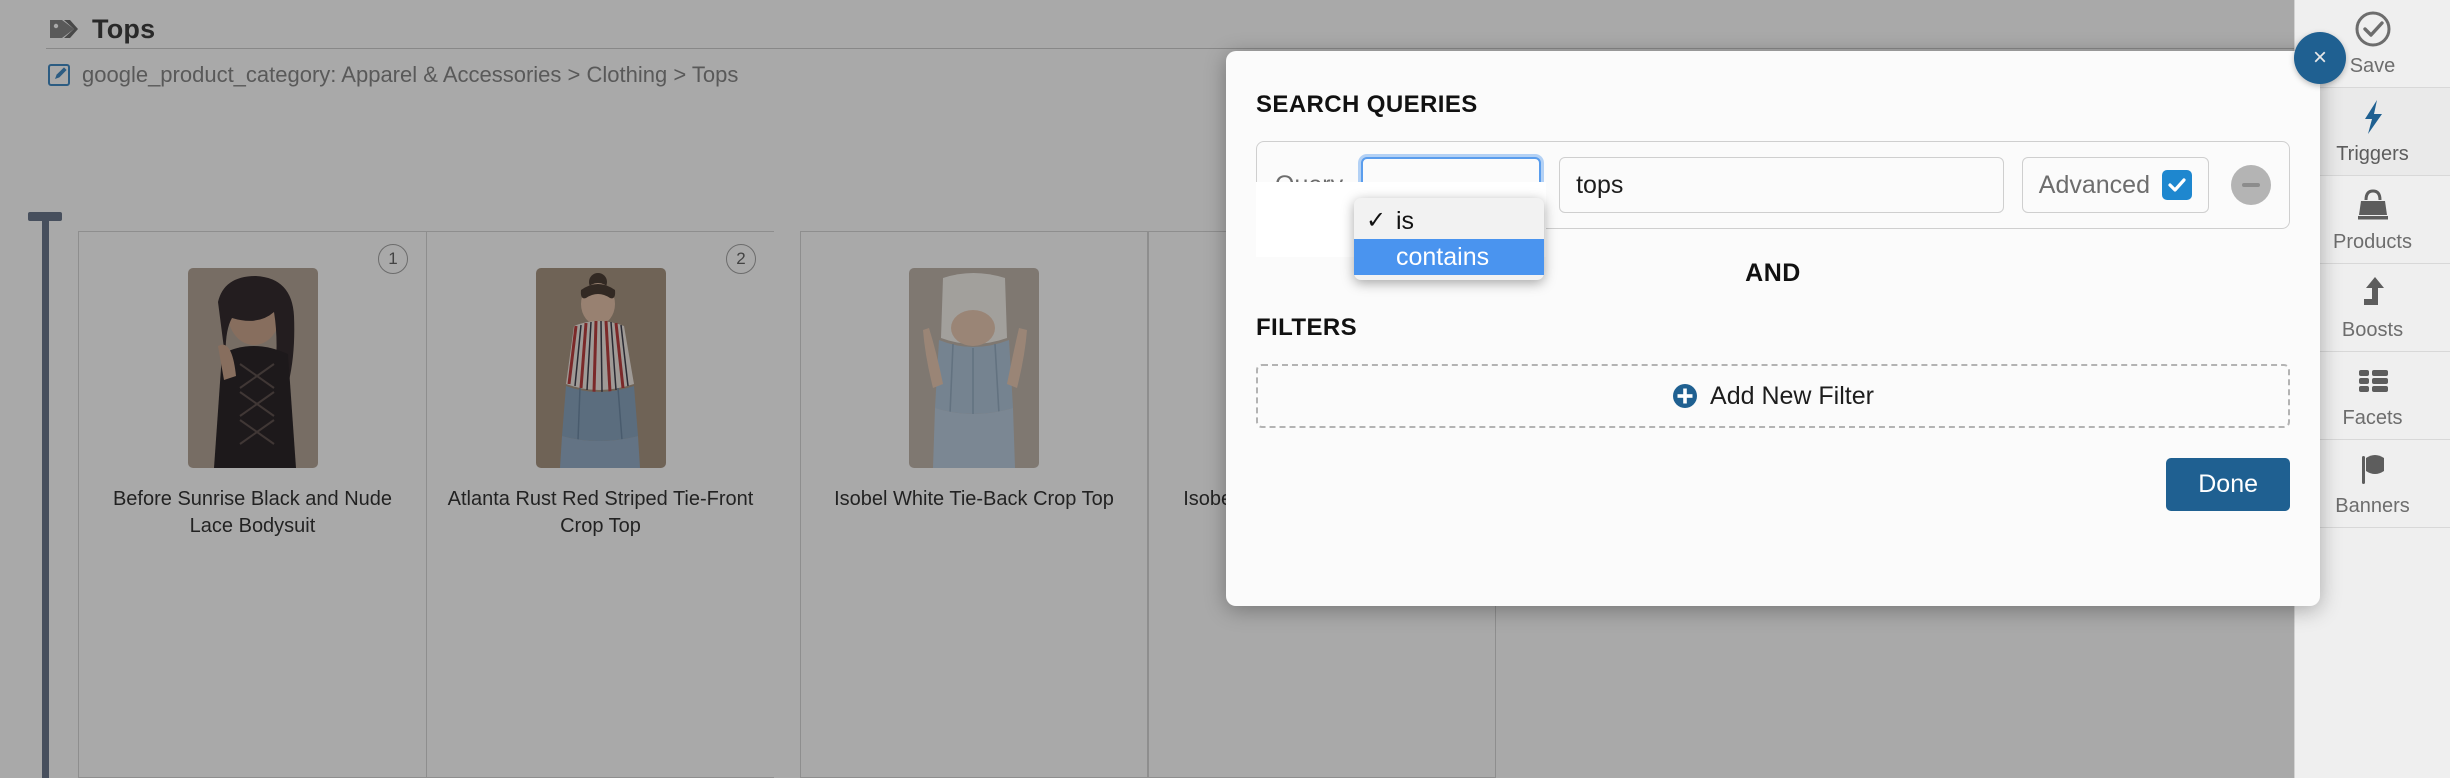 This screenshot has height=778, width=2450. What do you see at coordinates (2373, 117) in the screenshot?
I see `lightning-bolt-icon` at bounding box center [2373, 117].